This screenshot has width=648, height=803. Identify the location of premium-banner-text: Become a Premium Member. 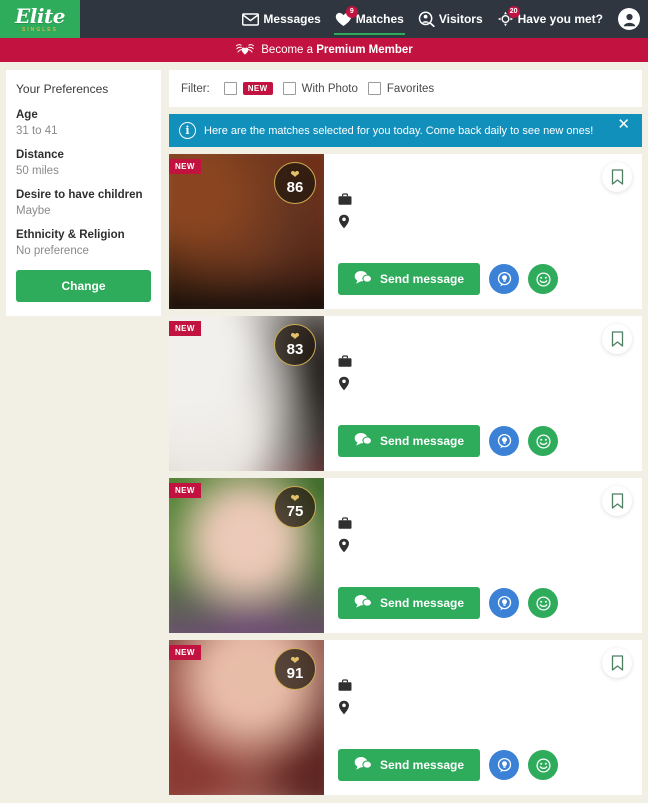
(337, 50).